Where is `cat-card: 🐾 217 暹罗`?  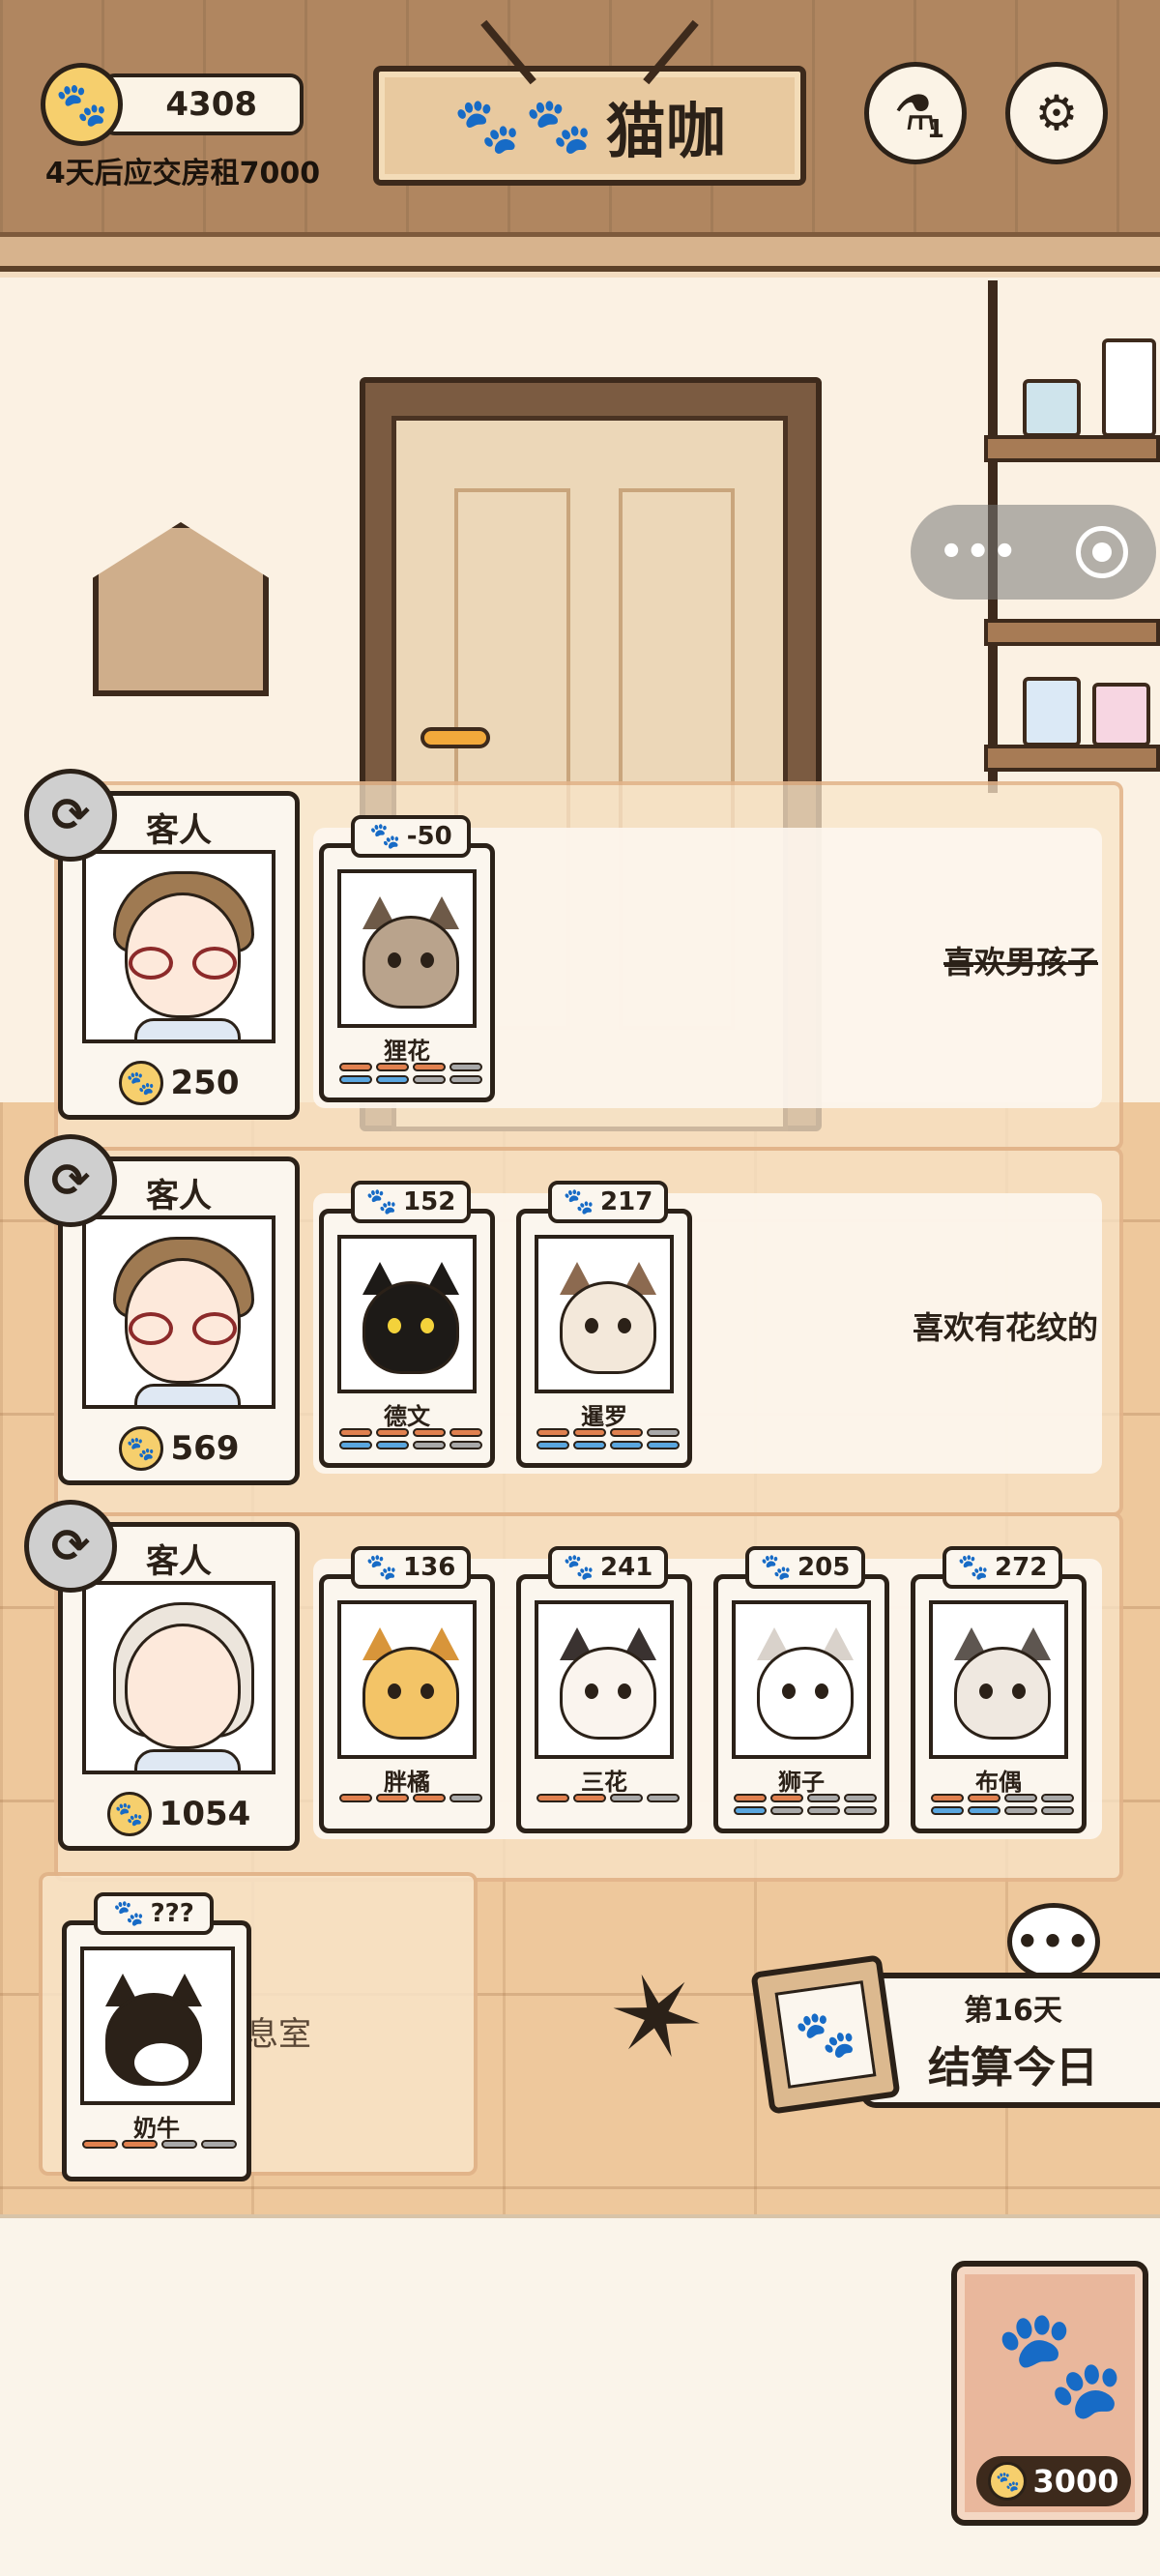
cat-card: 🐾 217 暹罗 is located at coordinates (604, 1324).